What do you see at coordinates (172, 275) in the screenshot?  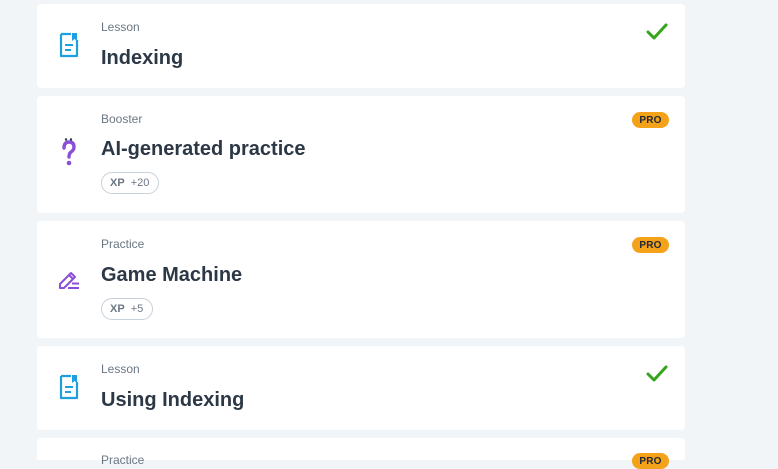 I see `item-title: Game Machine` at bounding box center [172, 275].